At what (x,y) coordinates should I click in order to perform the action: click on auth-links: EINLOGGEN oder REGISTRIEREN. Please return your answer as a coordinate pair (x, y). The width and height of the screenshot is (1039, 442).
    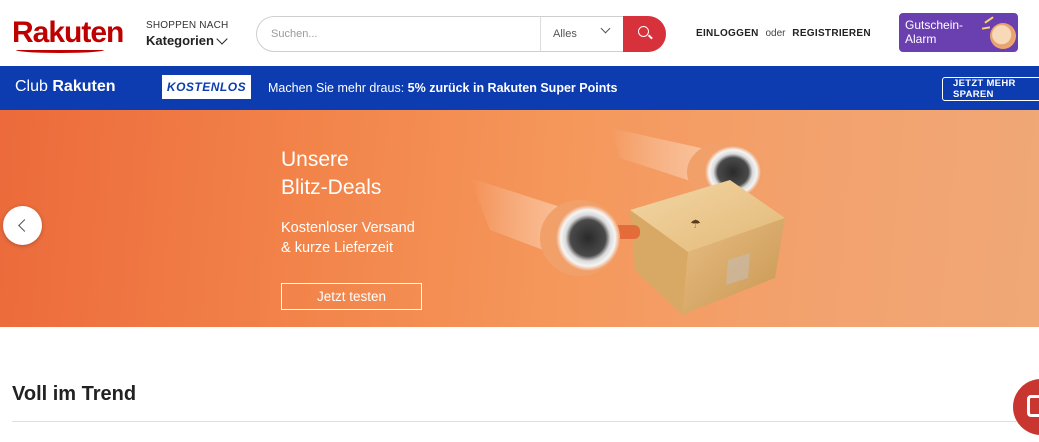
    Looking at the image, I should click on (783, 33).